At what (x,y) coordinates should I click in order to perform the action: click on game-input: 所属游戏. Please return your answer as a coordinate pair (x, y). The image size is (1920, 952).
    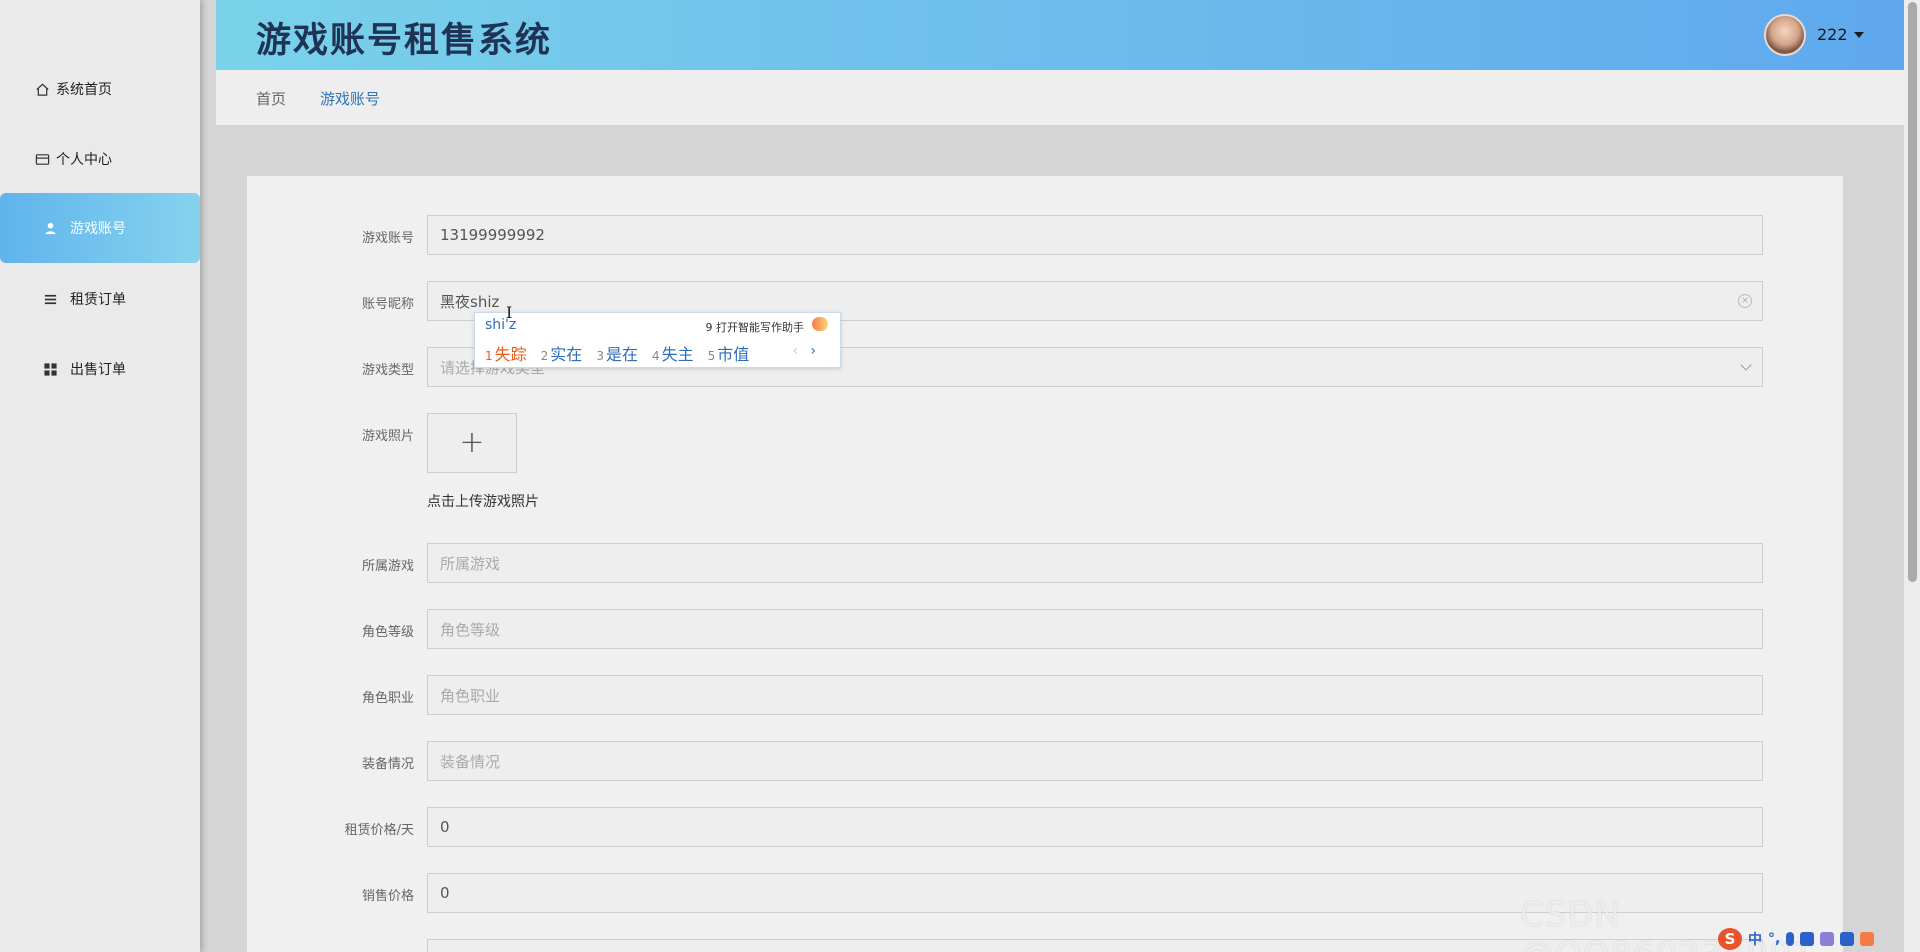
    Looking at the image, I should click on (1095, 563).